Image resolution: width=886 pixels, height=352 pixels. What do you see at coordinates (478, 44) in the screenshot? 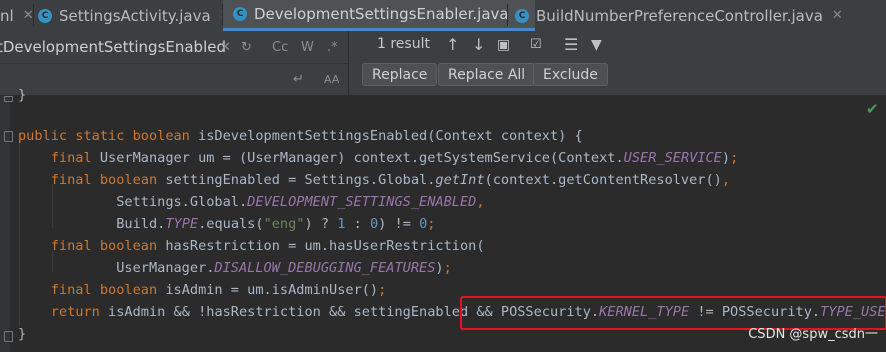
I see `next-occurrence-icon: ↓` at bounding box center [478, 44].